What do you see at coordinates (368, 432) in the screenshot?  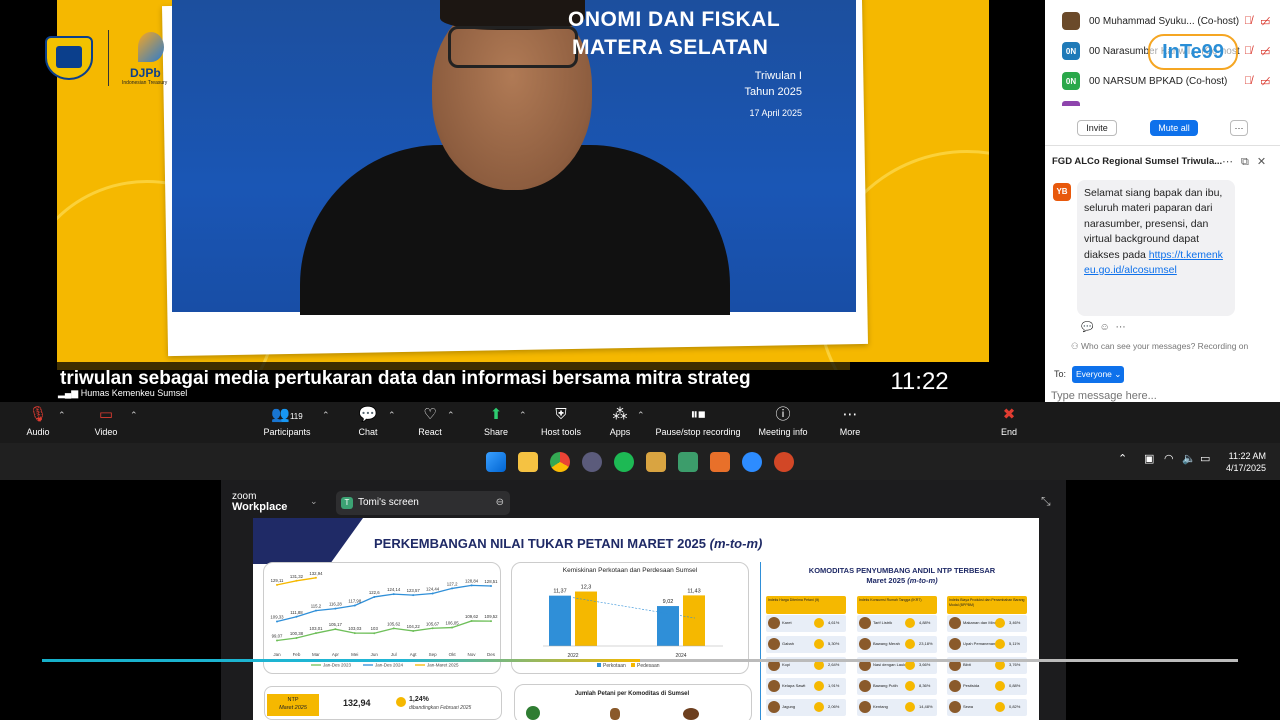 I see `chat-label: Chat` at bounding box center [368, 432].